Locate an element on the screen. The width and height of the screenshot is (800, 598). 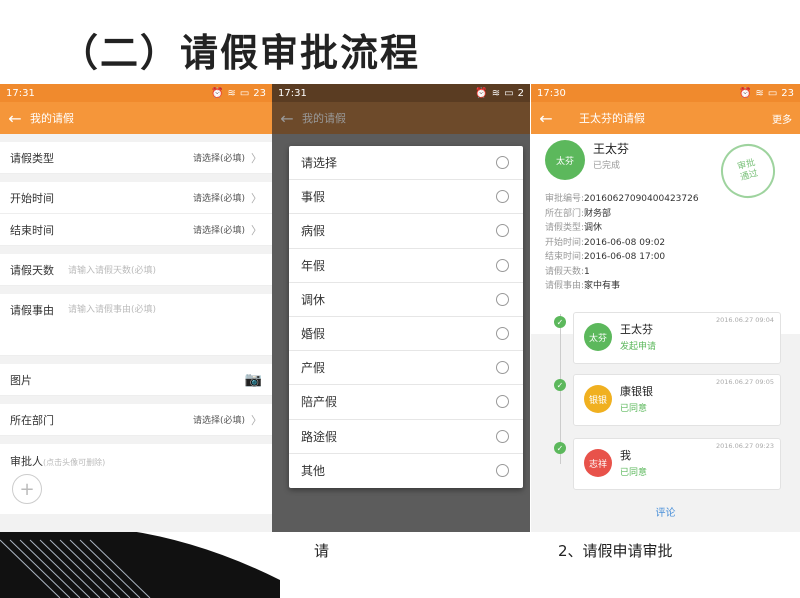
reason-label: 请假事由 is located at coordinates (32, 310).